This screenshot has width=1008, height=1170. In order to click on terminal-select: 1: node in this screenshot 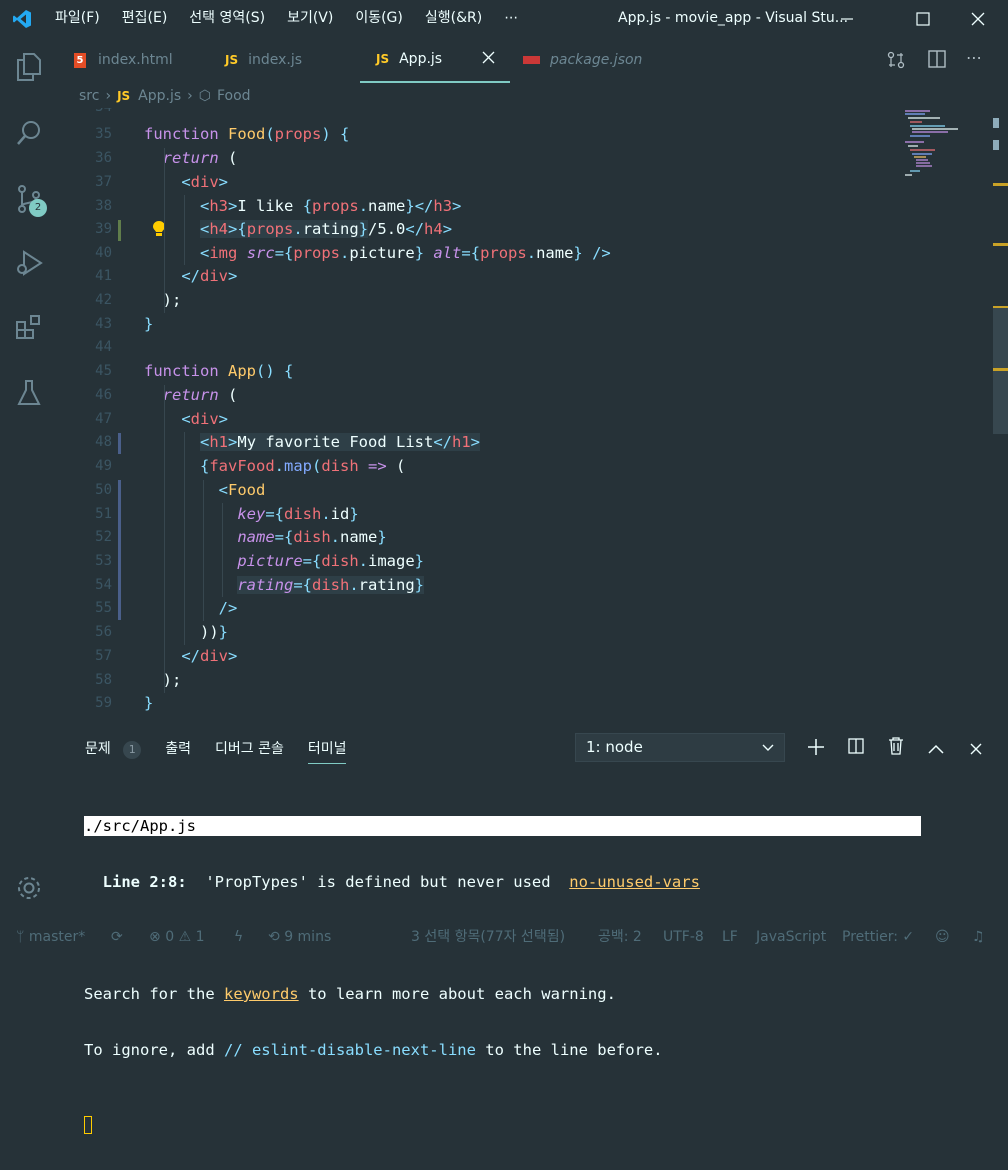, I will do `click(680, 747)`.